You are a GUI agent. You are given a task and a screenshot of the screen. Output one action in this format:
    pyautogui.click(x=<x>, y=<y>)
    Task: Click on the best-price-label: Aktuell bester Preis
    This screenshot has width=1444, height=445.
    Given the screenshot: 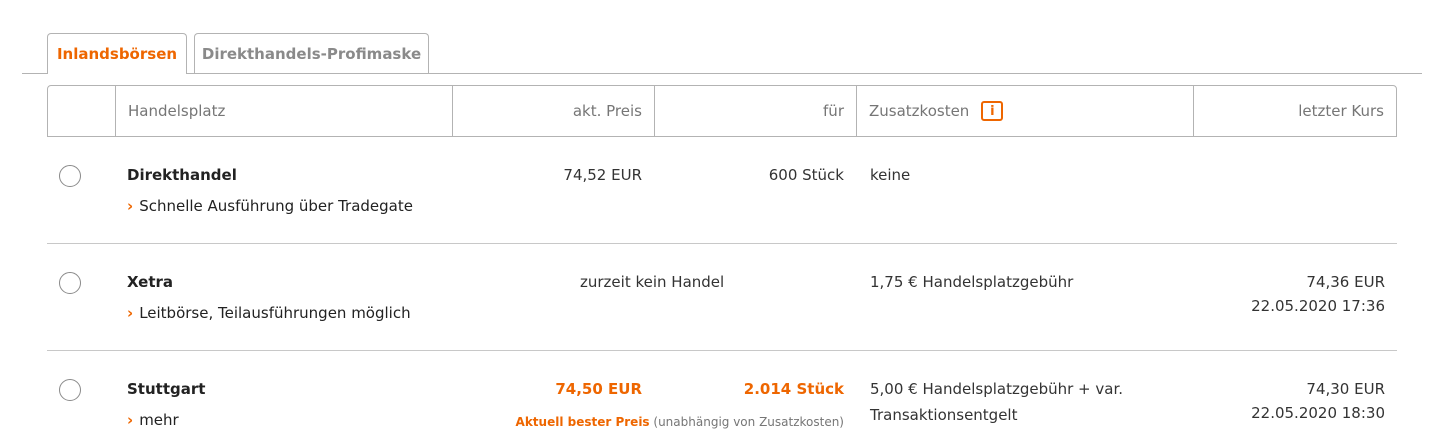 What is the action you would take?
    pyautogui.click(x=582, y=422)
    